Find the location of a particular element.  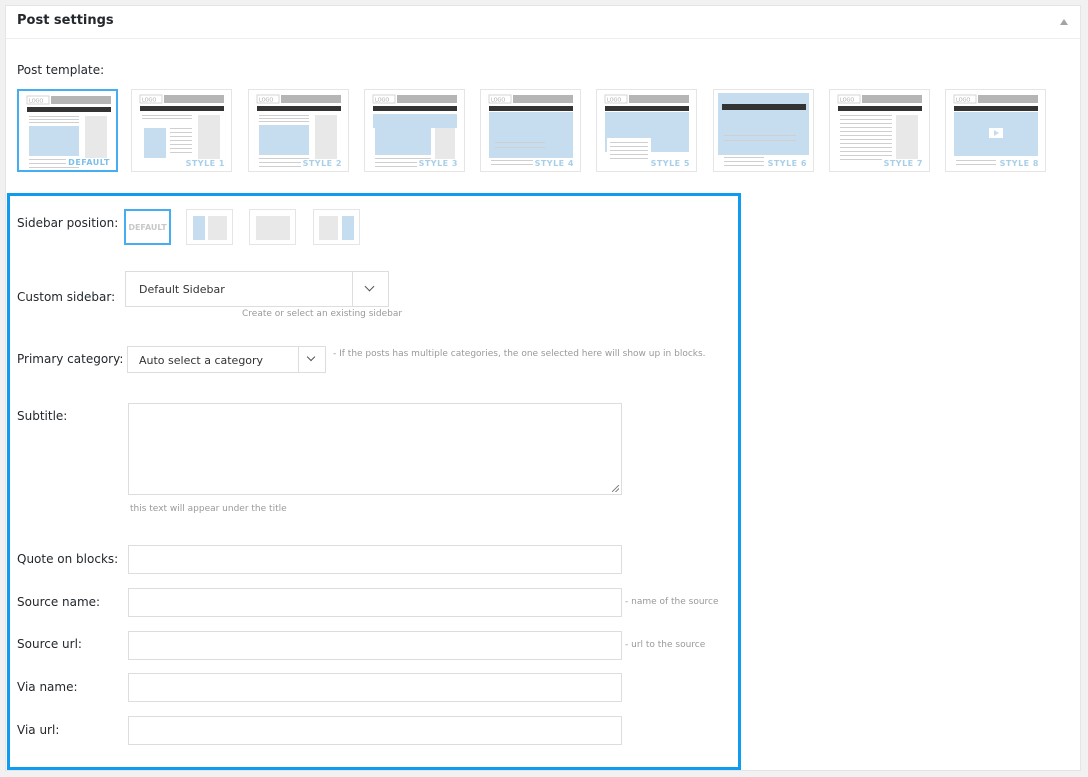

collapse-arrow-icon is located at coordinates (1064, 22).